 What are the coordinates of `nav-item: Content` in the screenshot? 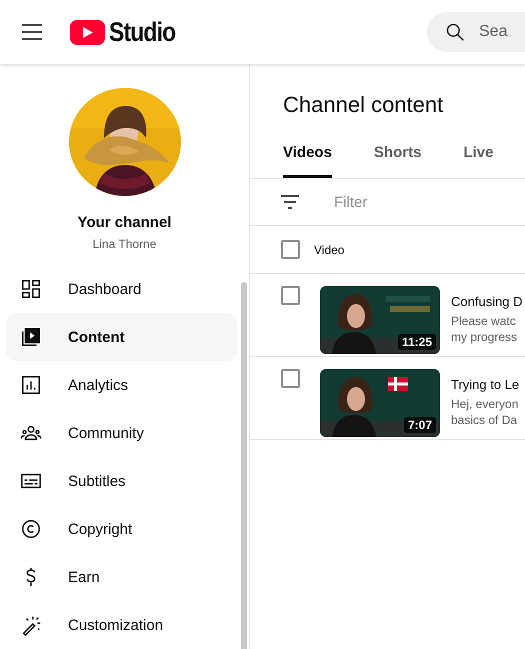 It's located at (121, 337).